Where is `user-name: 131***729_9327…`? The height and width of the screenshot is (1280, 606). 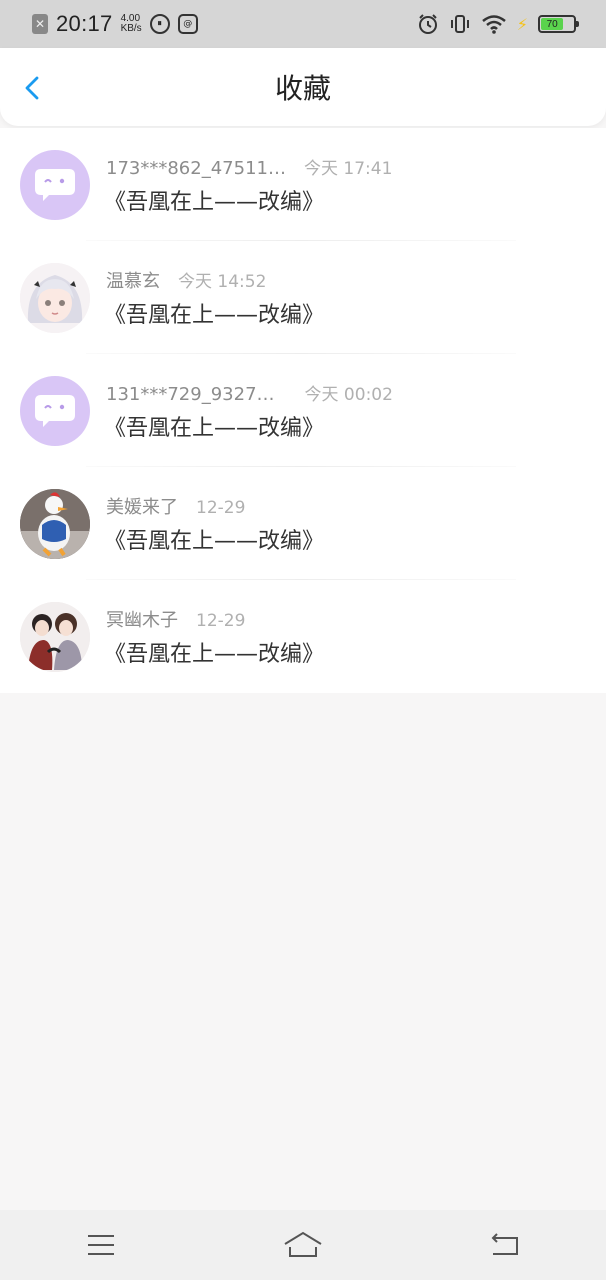 user-name: 131***729_9327… is located at coordinates (190, 394).